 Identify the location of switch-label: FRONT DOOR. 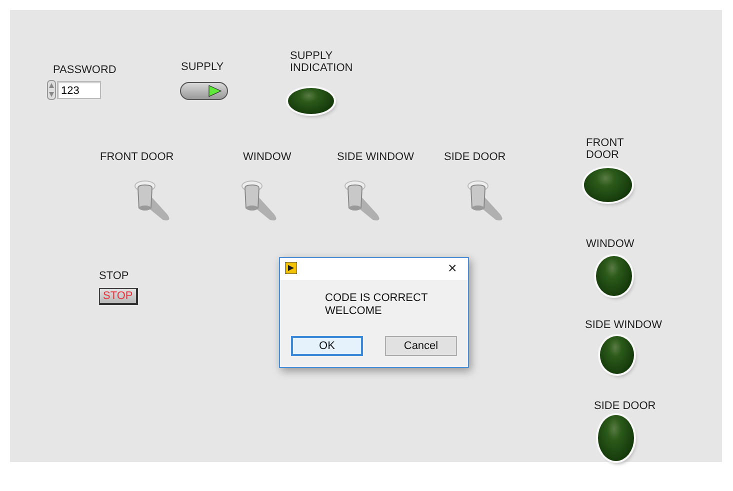
(137, 157).